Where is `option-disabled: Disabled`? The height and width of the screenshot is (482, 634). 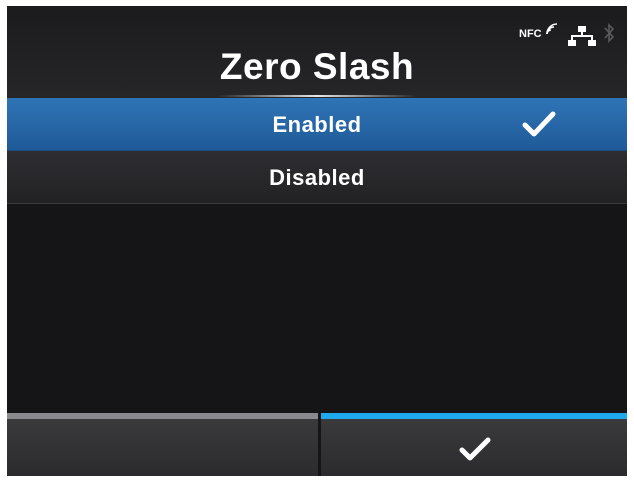
option-disabled: Disabled is located at coordinates (317, 177).